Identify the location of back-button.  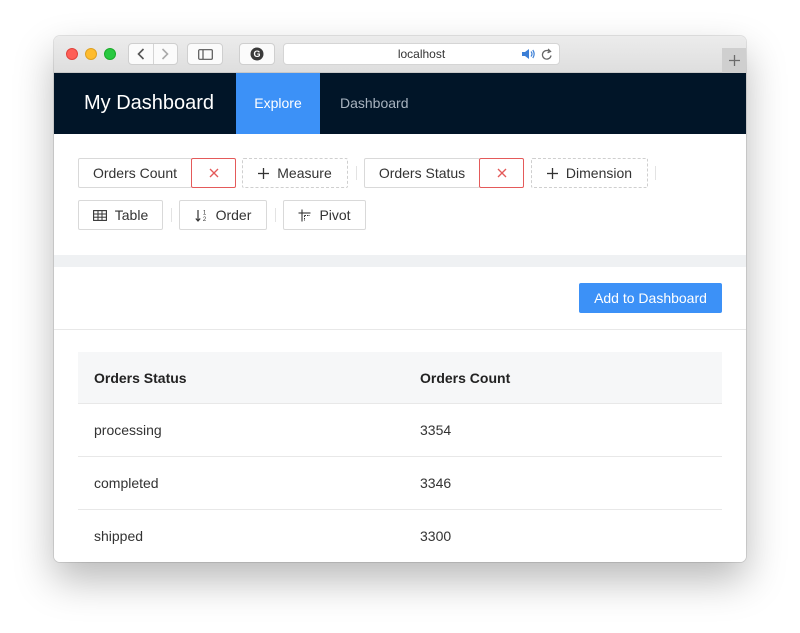
(141, 54).